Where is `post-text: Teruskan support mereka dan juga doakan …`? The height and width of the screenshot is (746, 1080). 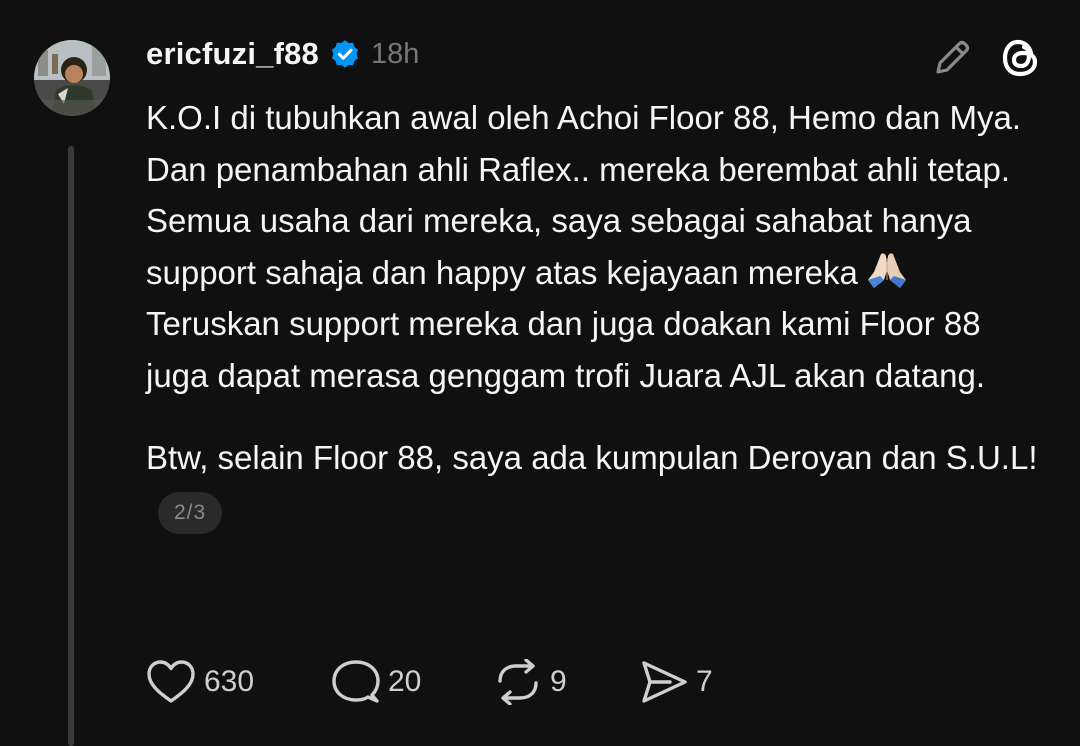
post-text: Teruskan support mereka dan juga doakan … is located at coordinates (568, 349).